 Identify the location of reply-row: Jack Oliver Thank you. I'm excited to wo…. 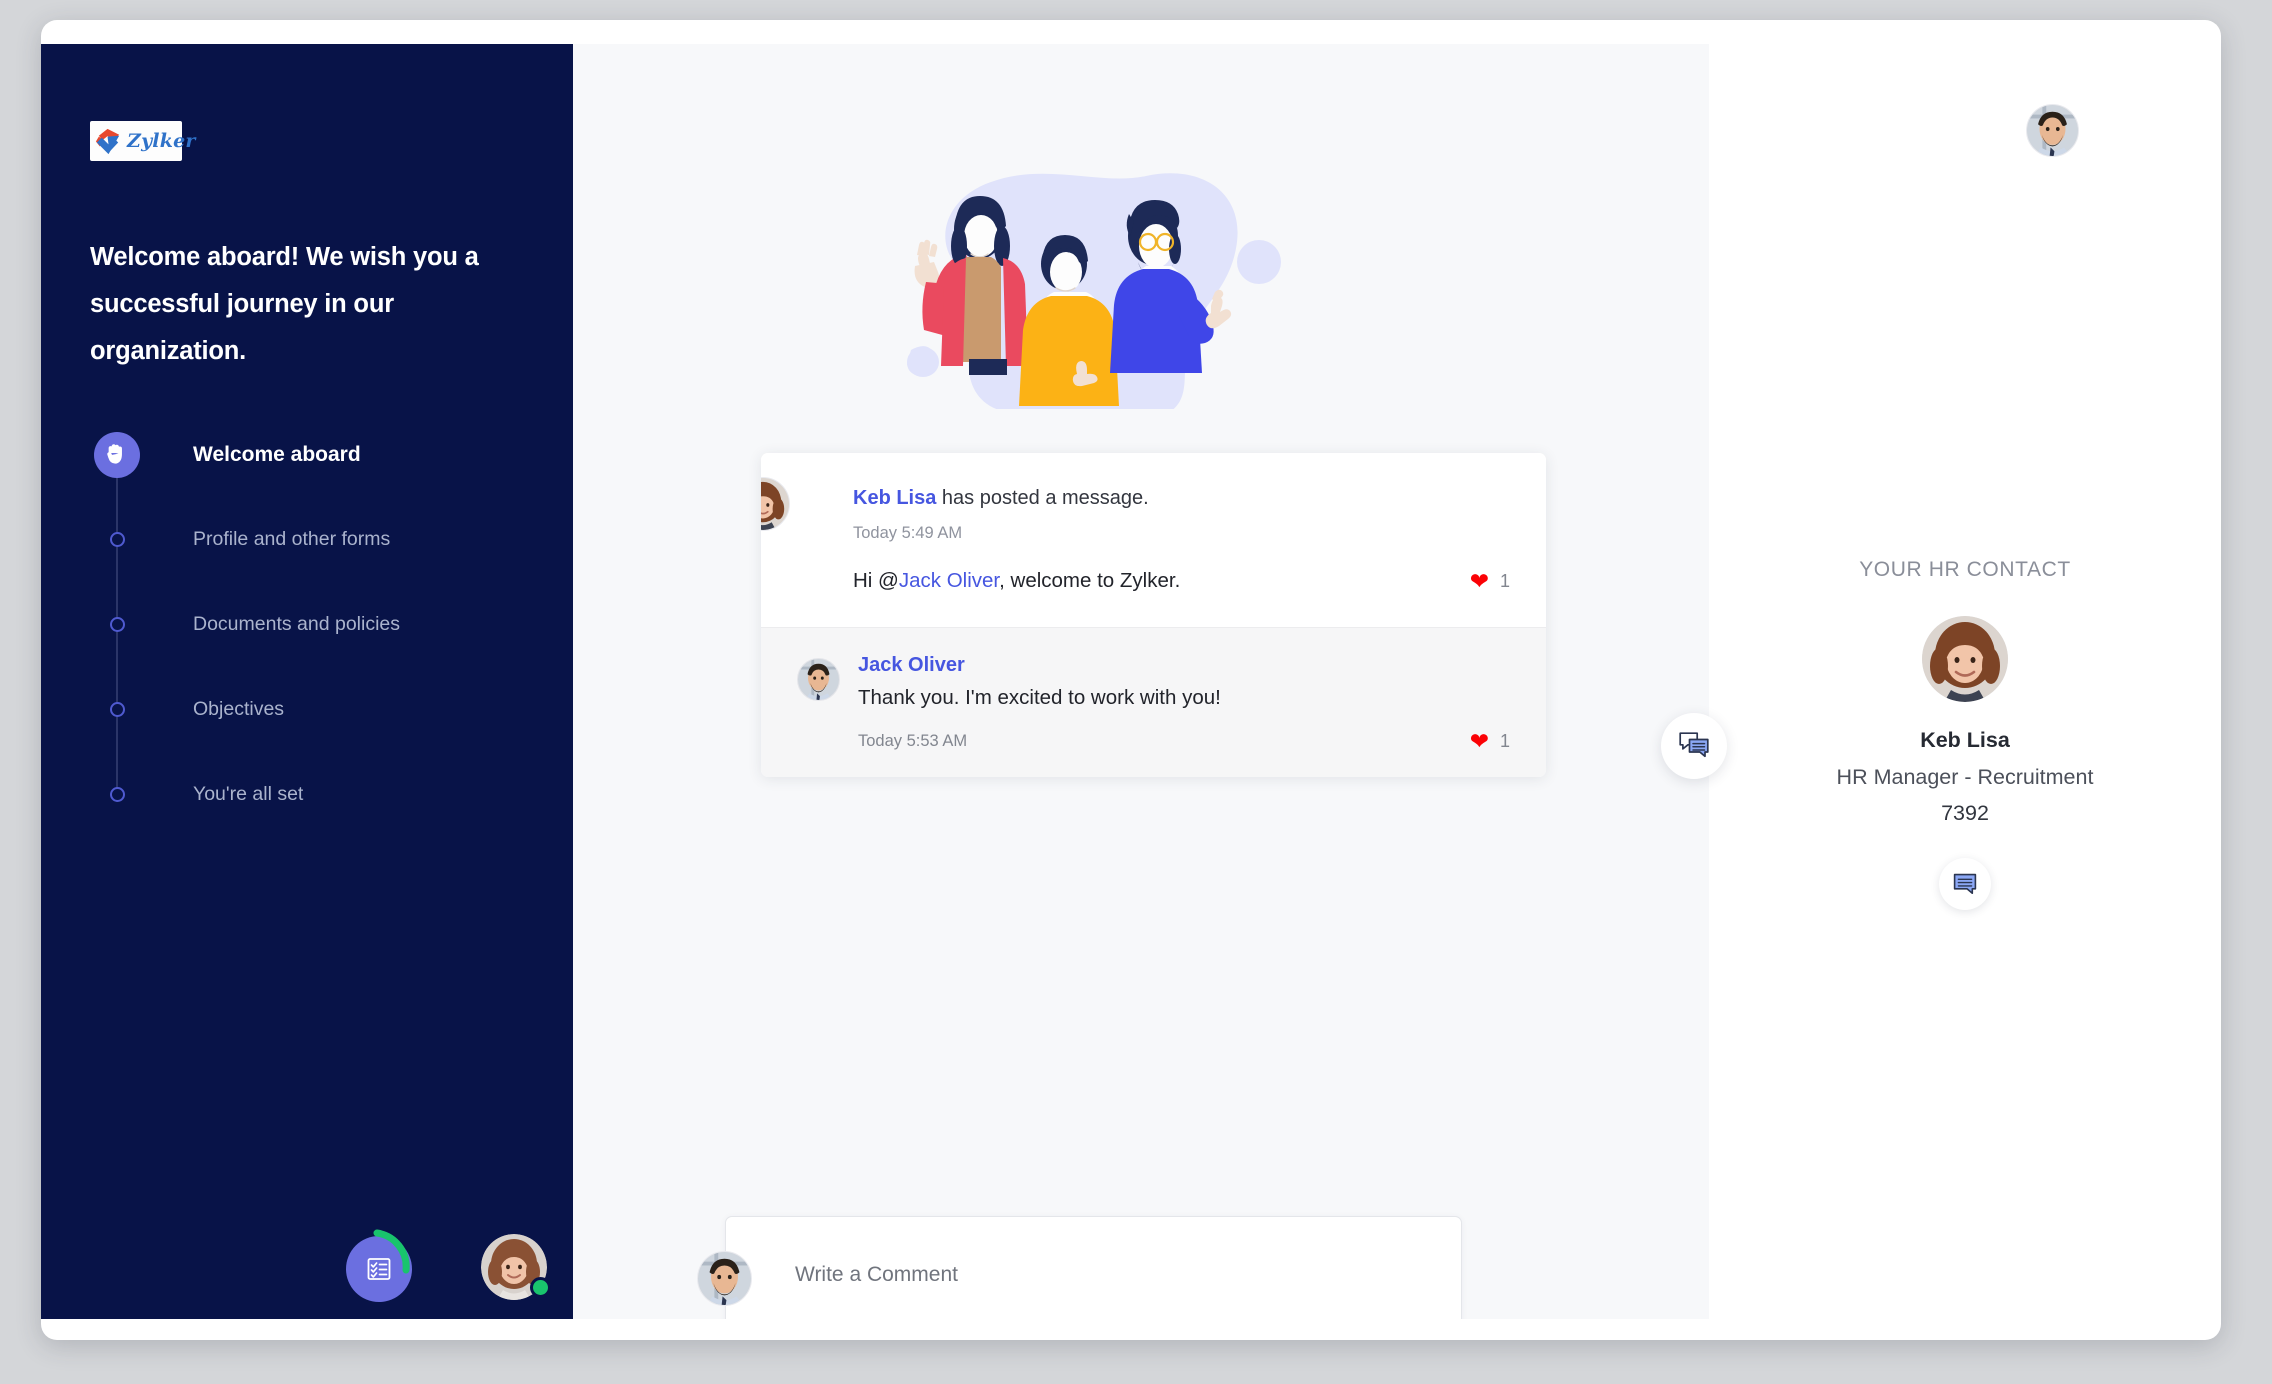
(1153, 703).